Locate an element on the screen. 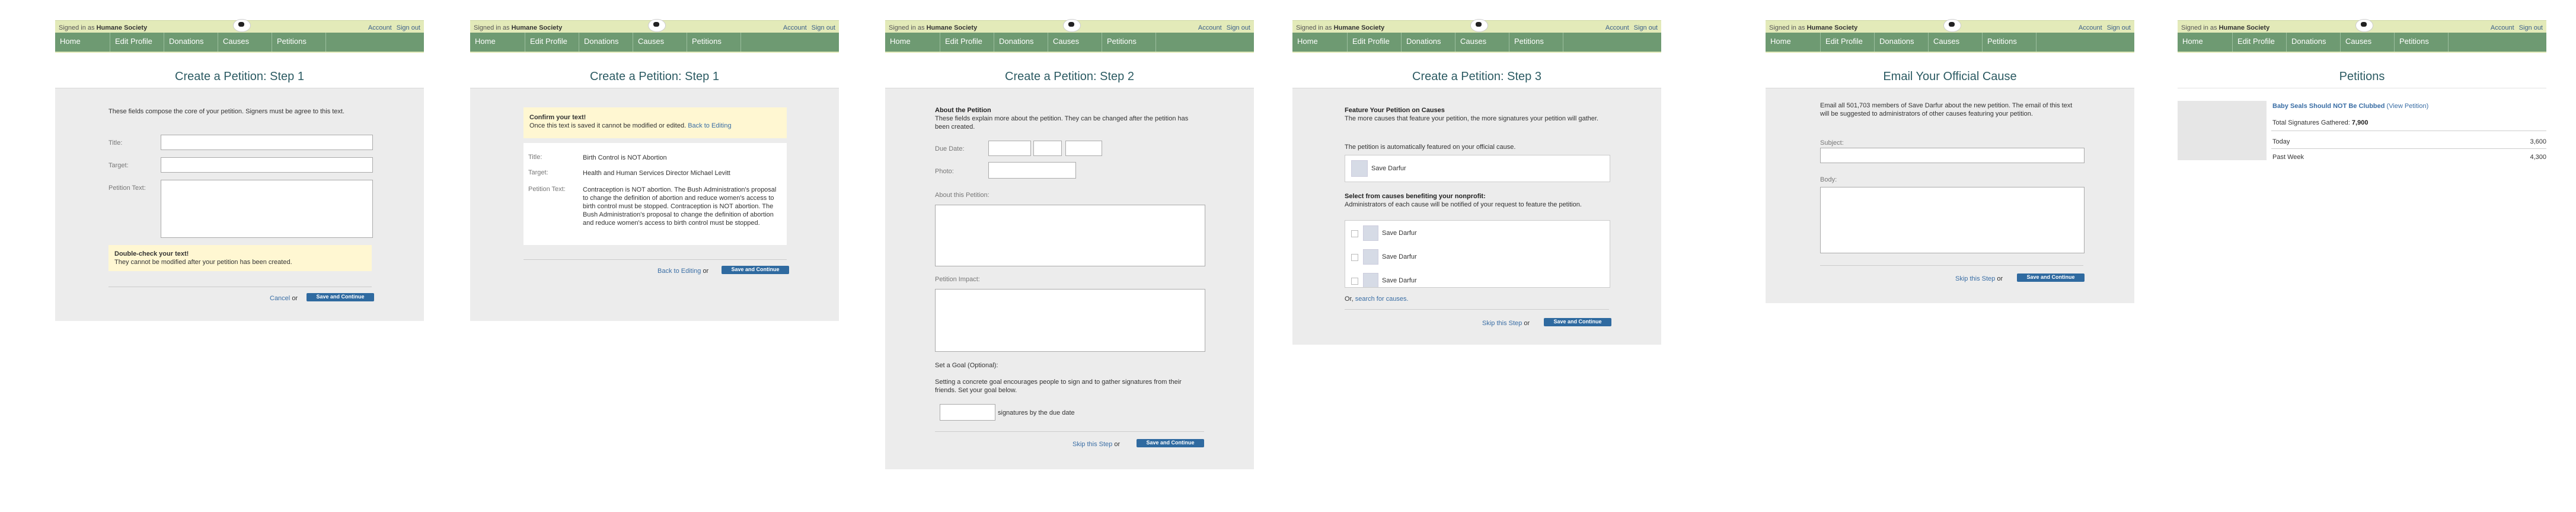 The width and height of the screenshot is (2576, 512). search-causes-link: search for causes. is located at coordinates (1382, 299).